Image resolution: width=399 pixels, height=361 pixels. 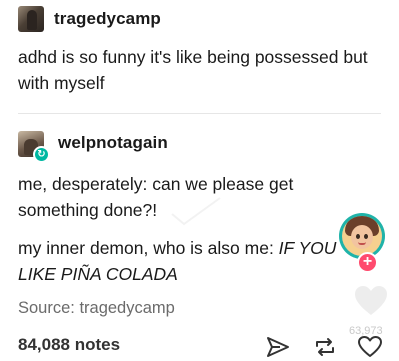 What do you see at coordinates (367, 262) in the screenshot?
I see `plus-badge-icon: +` at bounding box center [367, 262].